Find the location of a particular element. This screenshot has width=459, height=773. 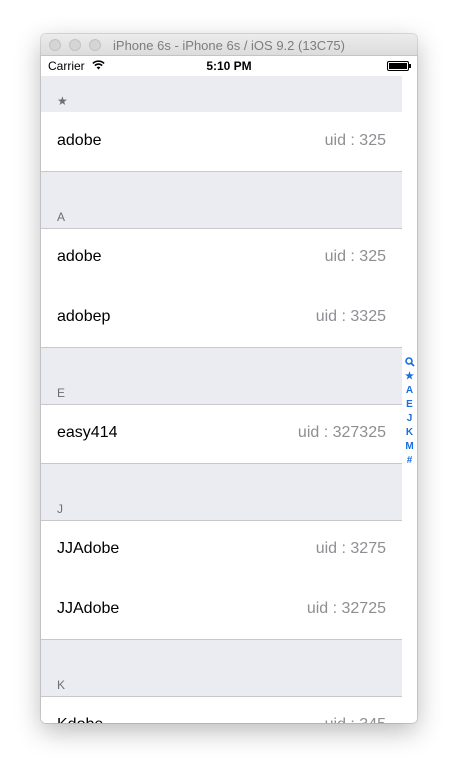

section-header: ★ is located at coordinates (221, 94).